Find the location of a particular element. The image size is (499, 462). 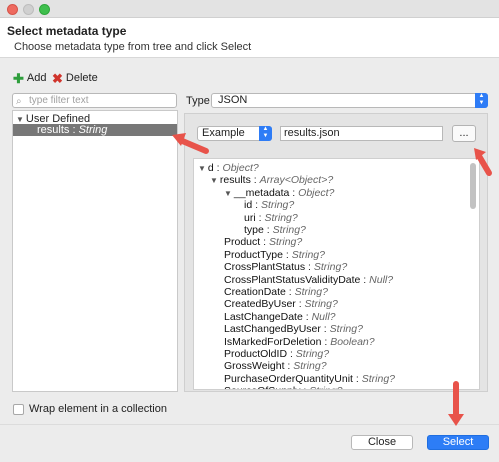

schema-row: type : String? is located at coordinates (275, 230).